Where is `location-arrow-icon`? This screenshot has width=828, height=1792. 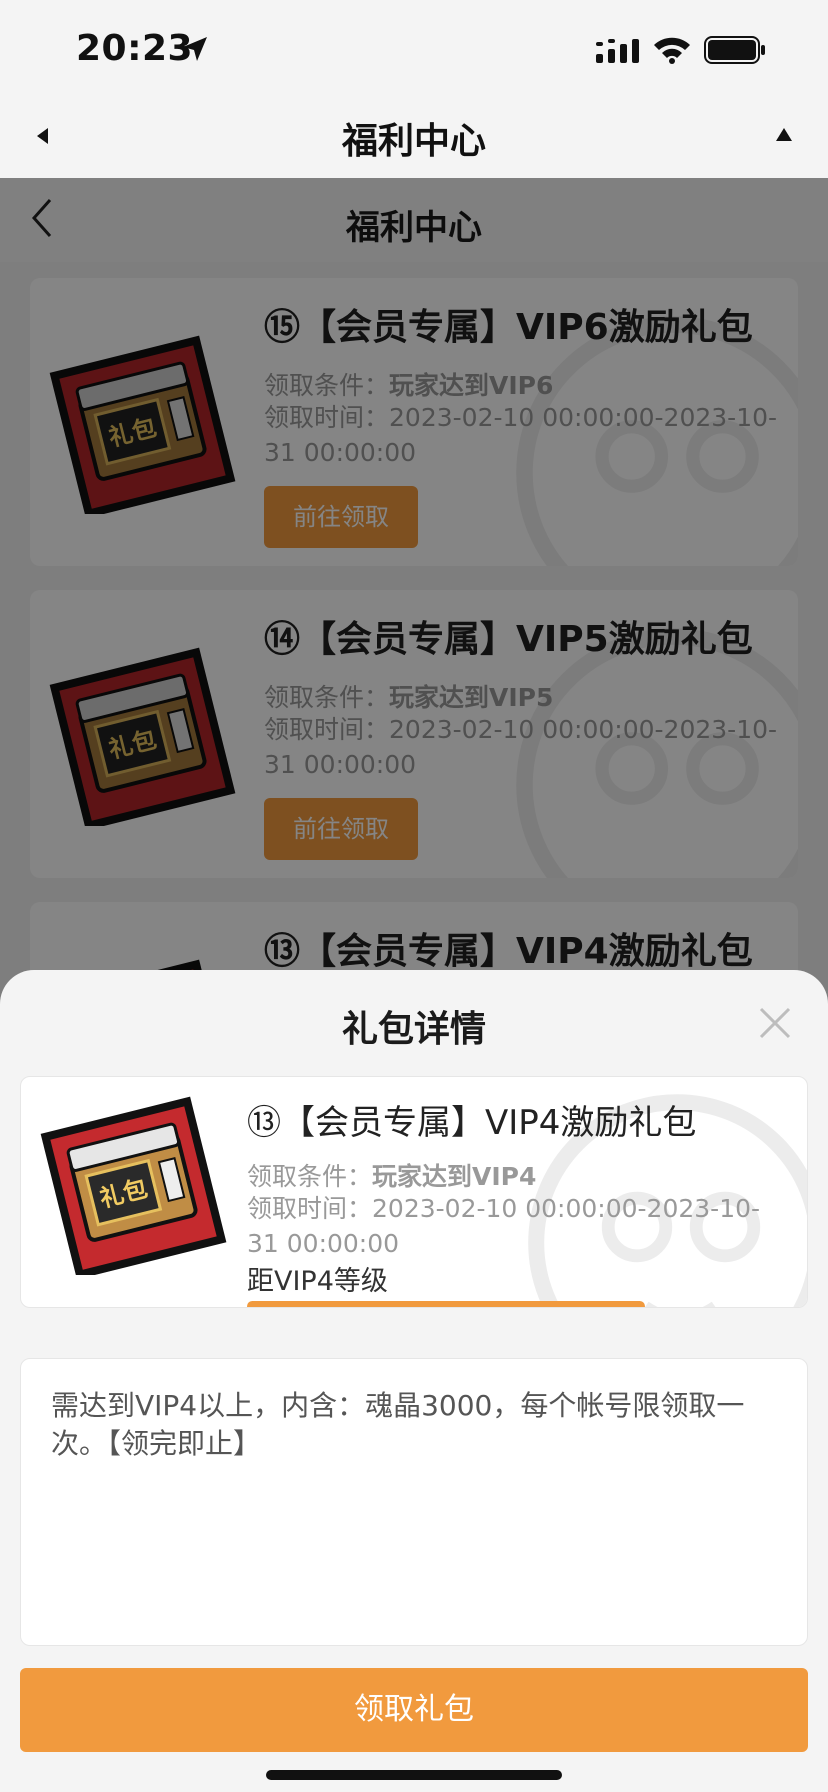 location-arrow-icon is located at coordinates (195, 49).